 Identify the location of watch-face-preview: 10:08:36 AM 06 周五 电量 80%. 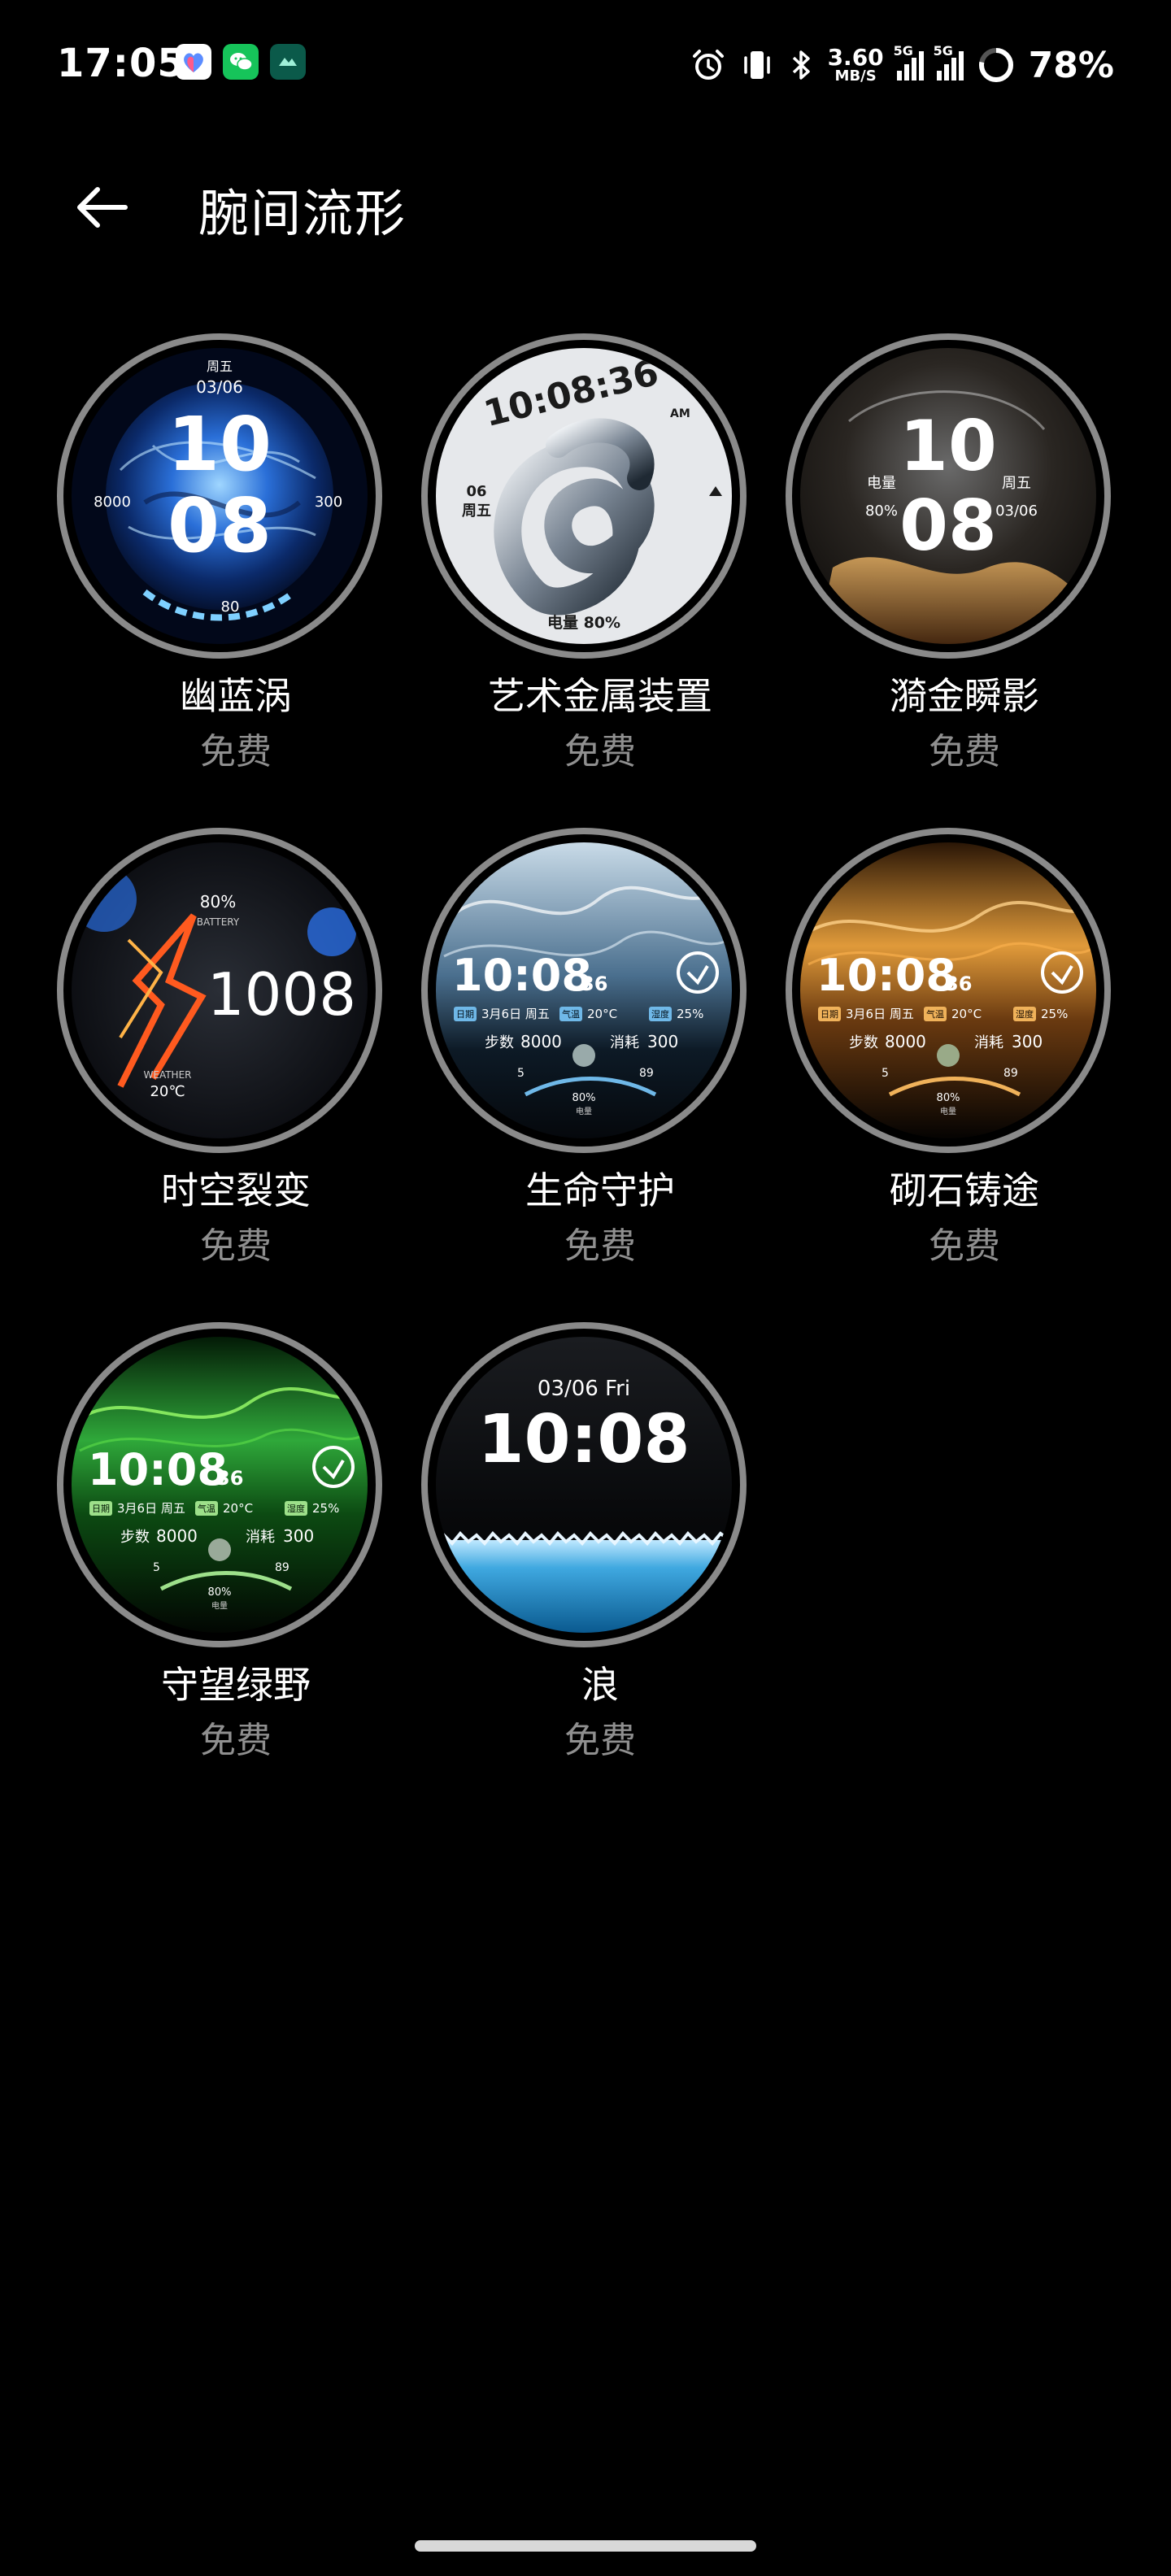
(584, 496).